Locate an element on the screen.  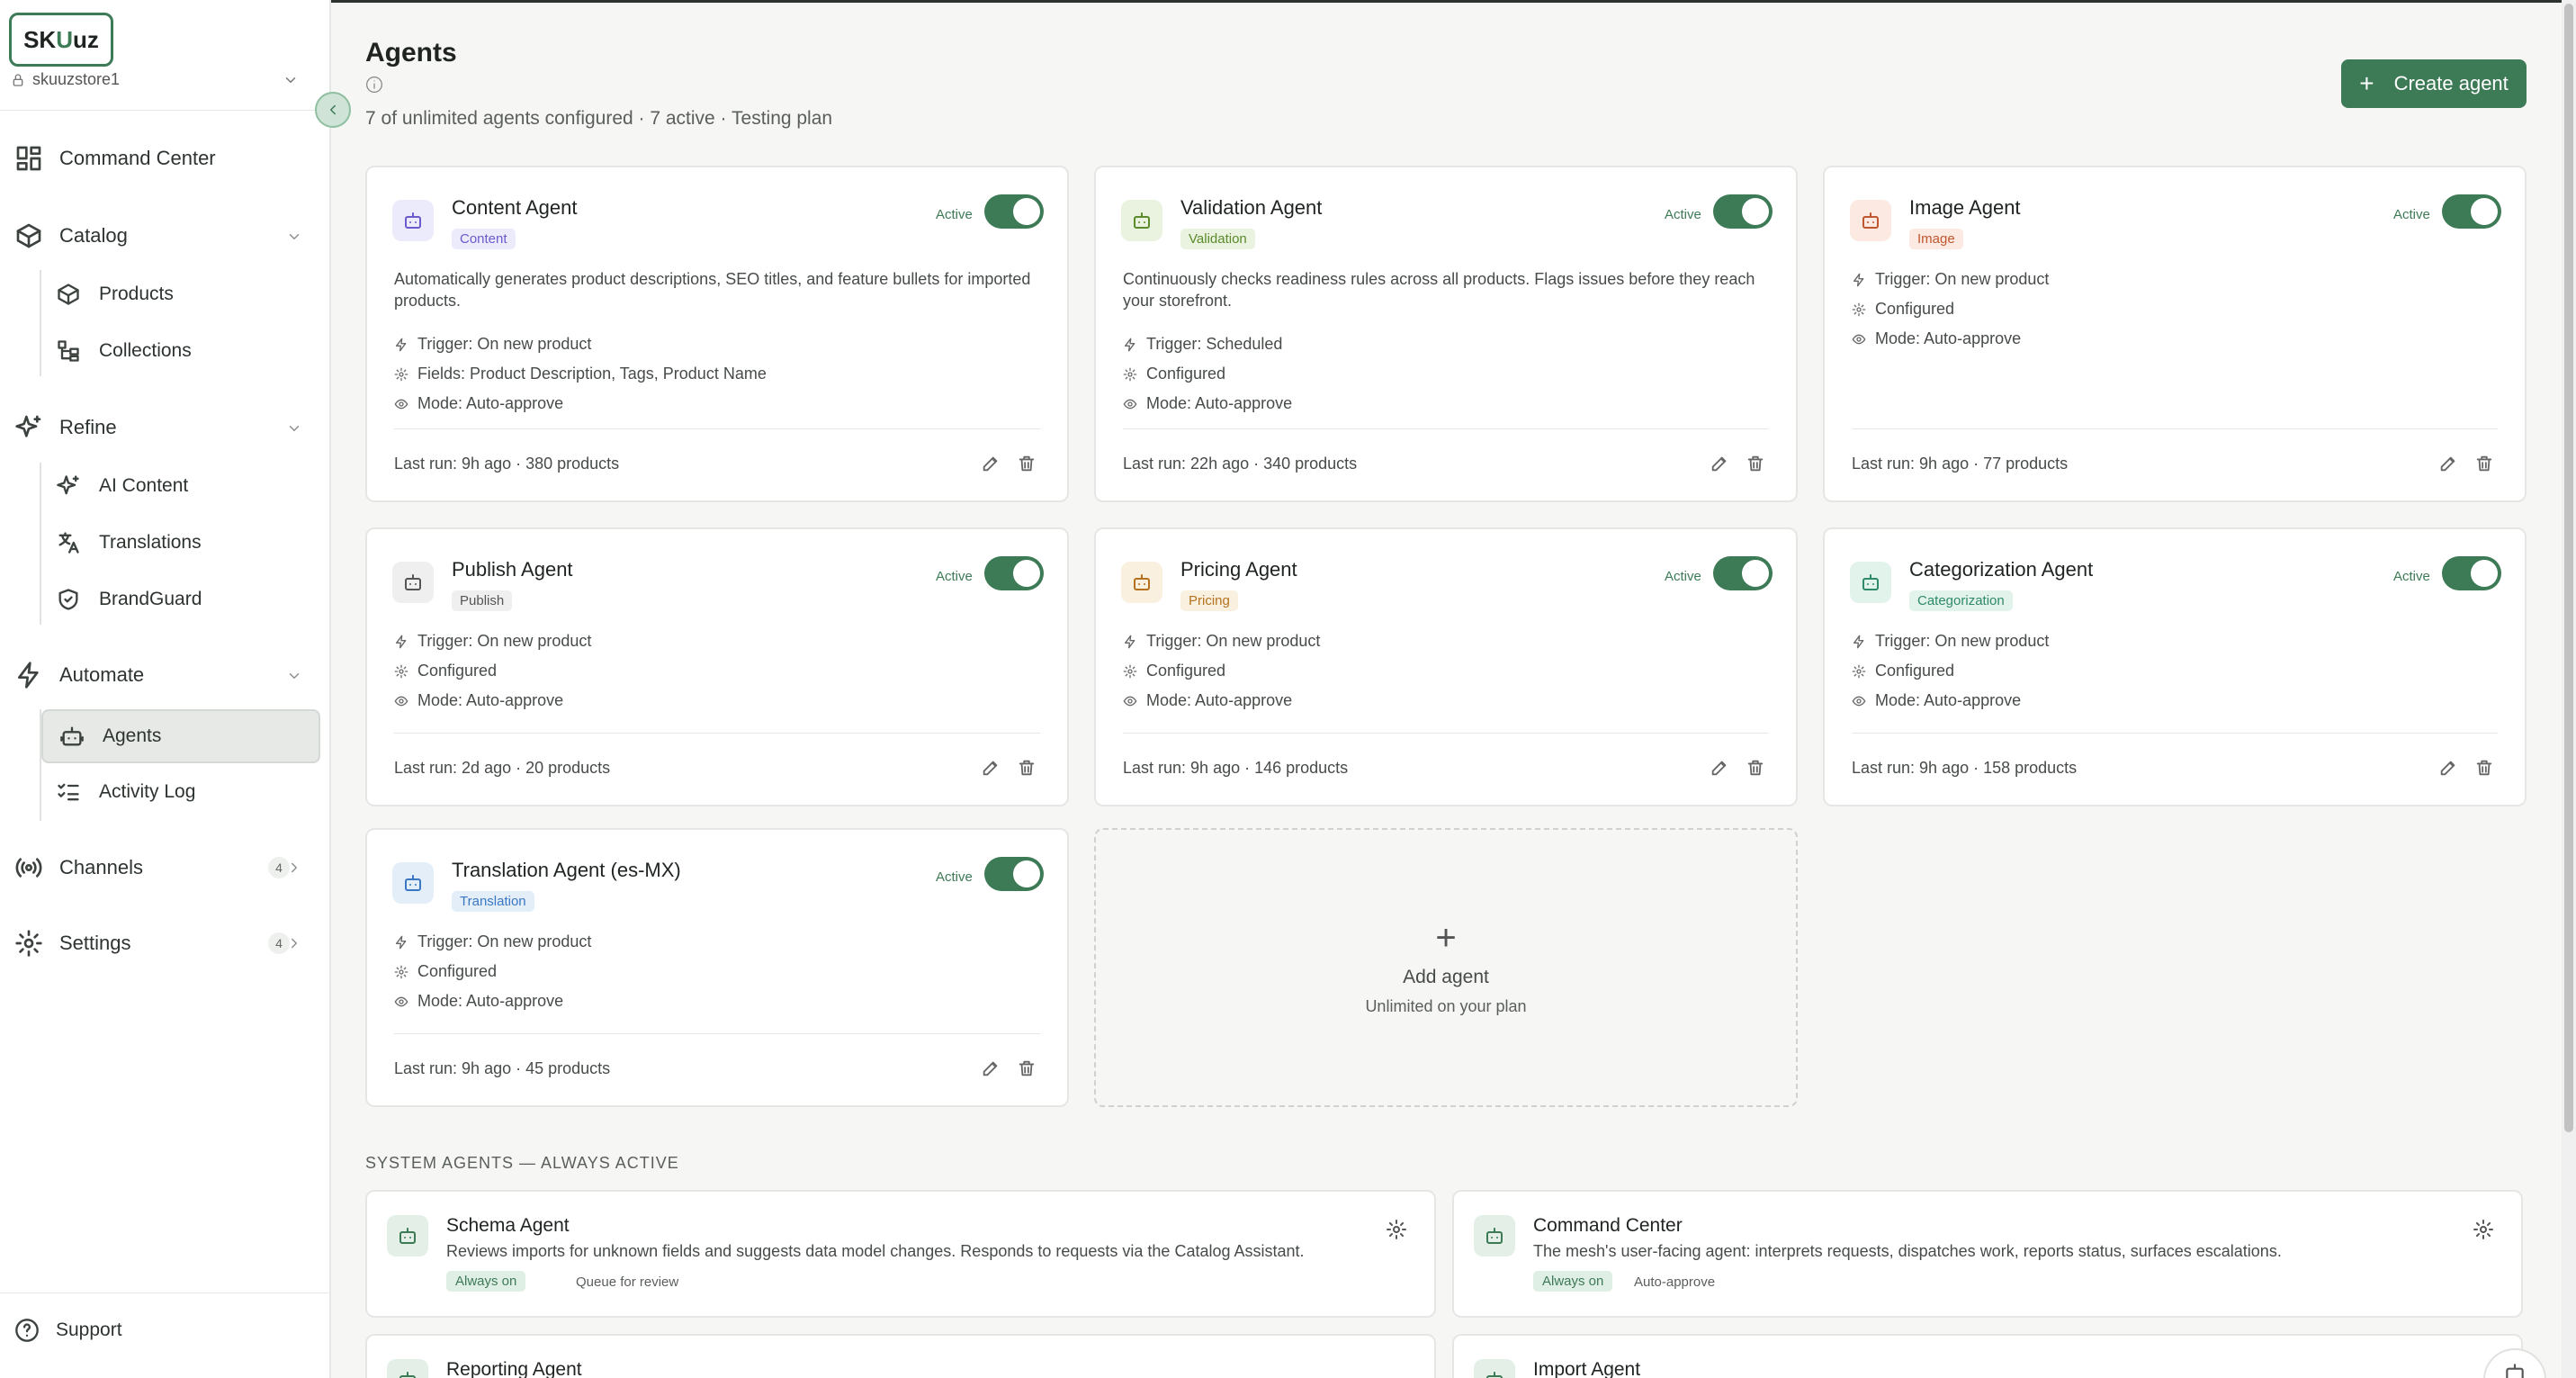
system-agent-mode: Queue for review is located at coordinates (628, 1282).